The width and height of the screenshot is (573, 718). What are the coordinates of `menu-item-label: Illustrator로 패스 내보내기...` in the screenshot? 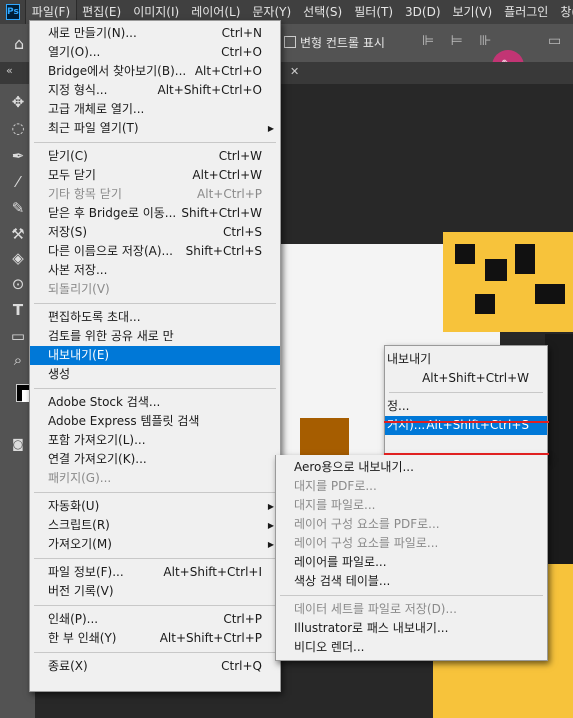 It's located at (371, 628).